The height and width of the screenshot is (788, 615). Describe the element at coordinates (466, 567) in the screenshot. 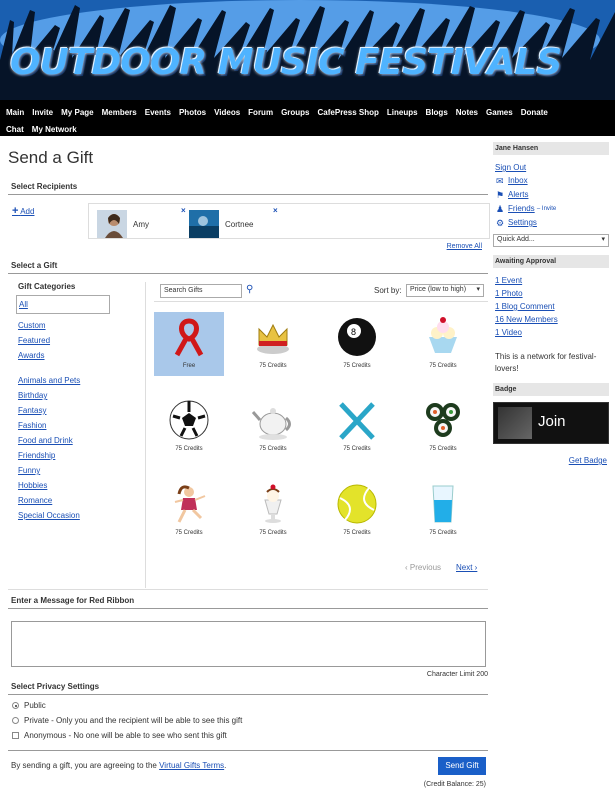

I see `next-page-link: Next ›` at that location.